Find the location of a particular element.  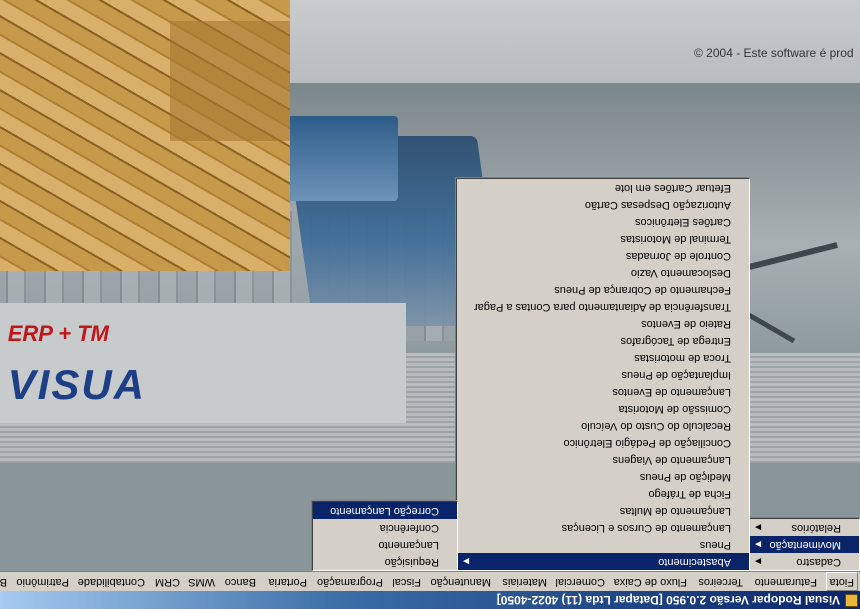

menu-item-movimentacao: Movimentação ▶ is located at coordinates (804, 544).